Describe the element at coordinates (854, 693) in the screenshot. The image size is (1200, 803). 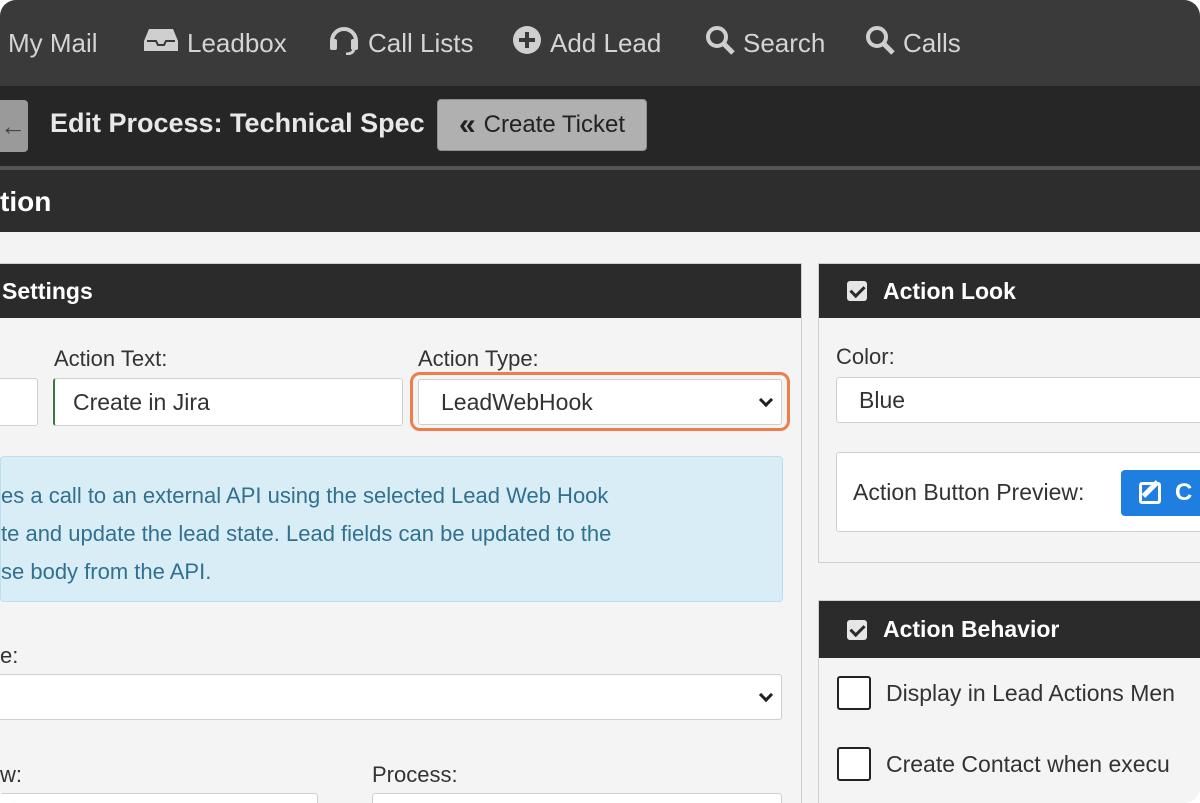
I see `display-in-lead-actions-checkbox` at that location.